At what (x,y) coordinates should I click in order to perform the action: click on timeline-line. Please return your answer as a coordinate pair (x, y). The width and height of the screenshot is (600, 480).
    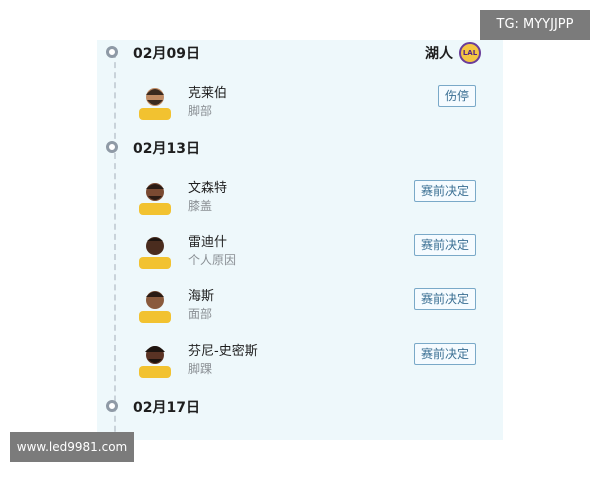
    Looking at the image, I should click on (115, 246).